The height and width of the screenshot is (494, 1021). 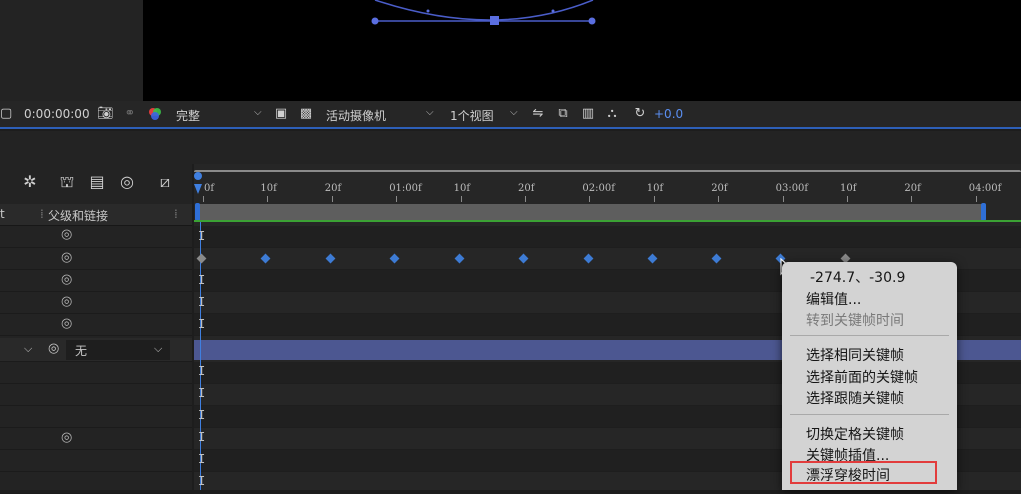 What do you see at coordinates (607, 221) in the screenshot?
I see `layer-duration-bar` at bounding box center [607, 221].